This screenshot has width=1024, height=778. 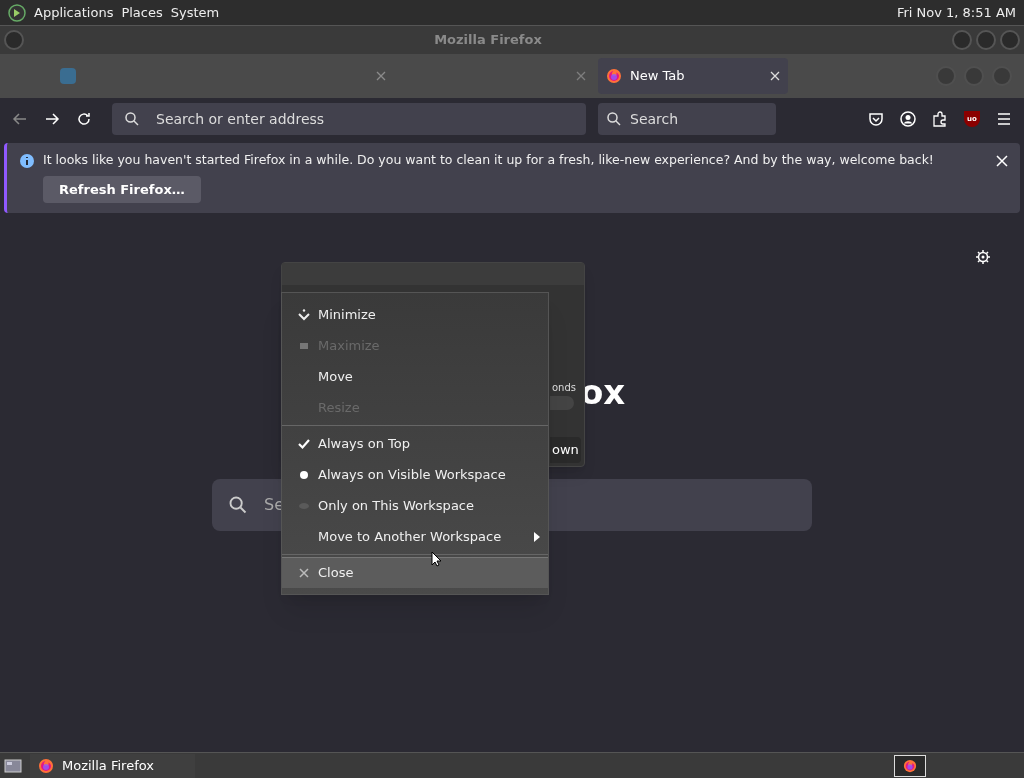 I want to click on notification-message: It looks like you haven't started Firefox in a while. Do you want to clean it up for a fresh, like-new experience? And by the way, welcome back!, so click(x=488, y=160).